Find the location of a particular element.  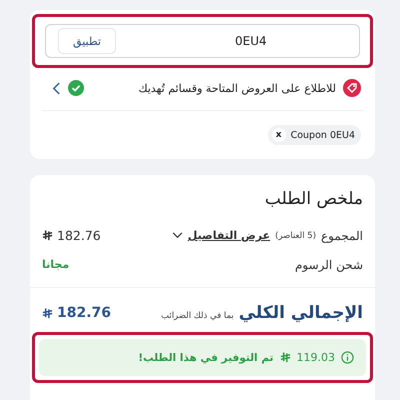

item-count: (5 العناصر) is located at coordinates (295, 235).